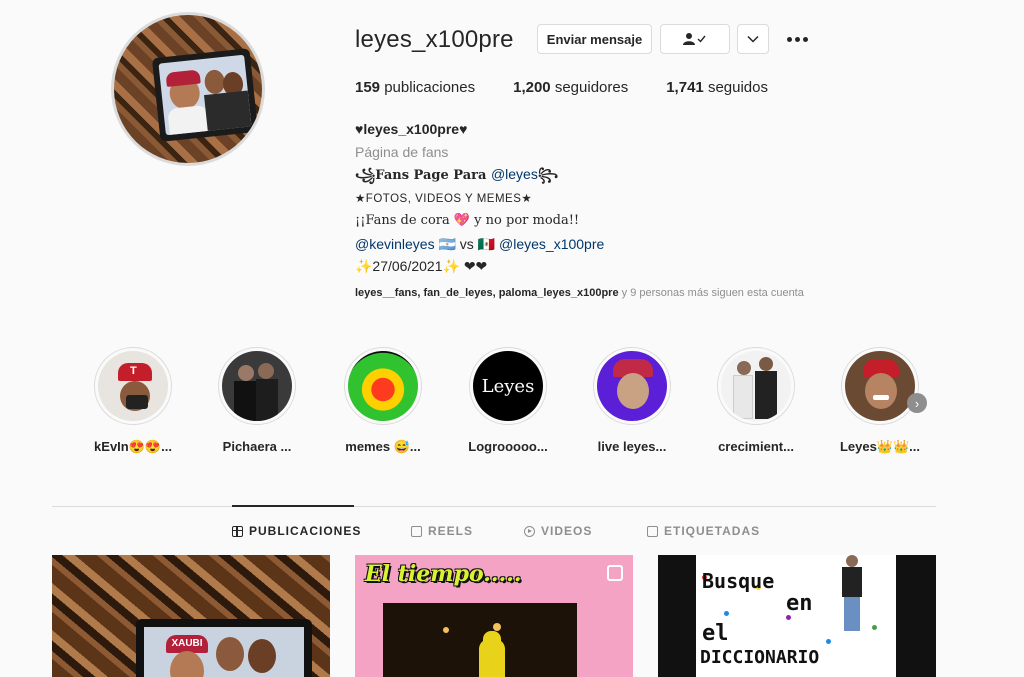  Describe the element at coordinates (685, 87) in the screenshot. I see `following-count: 1,741` at that location.